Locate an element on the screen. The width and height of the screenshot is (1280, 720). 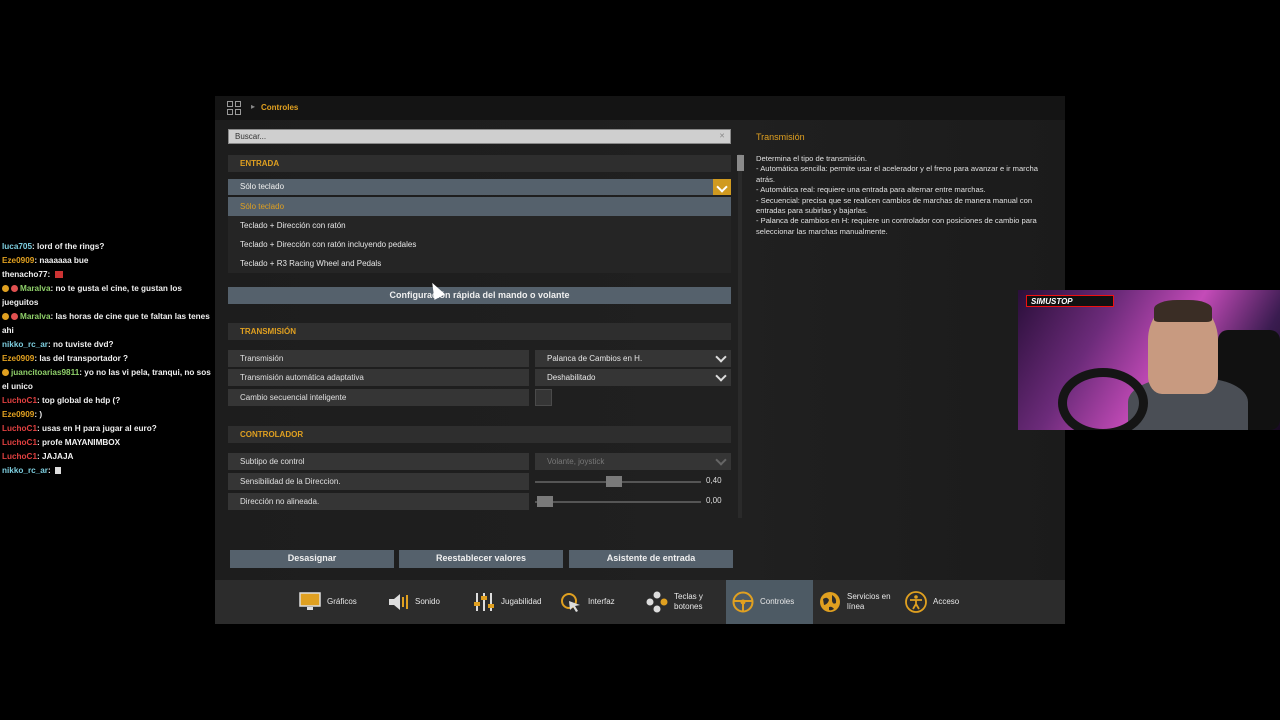
chat-message: nikko_rc_ar: no tuviste dvd? is located at coordinates (58, 344).